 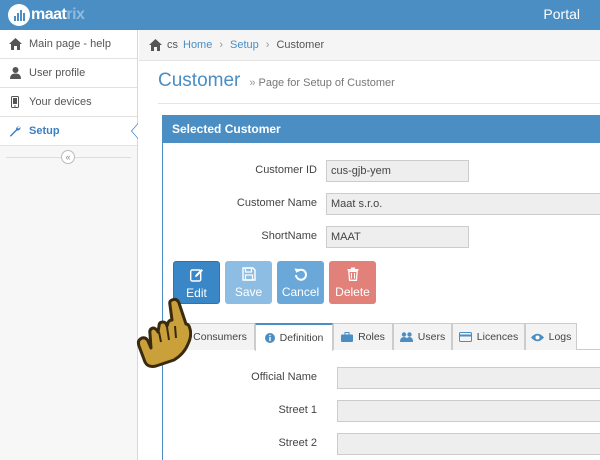 I want to click on field-customer-name: Customer Name, so click(x=381, y=204).